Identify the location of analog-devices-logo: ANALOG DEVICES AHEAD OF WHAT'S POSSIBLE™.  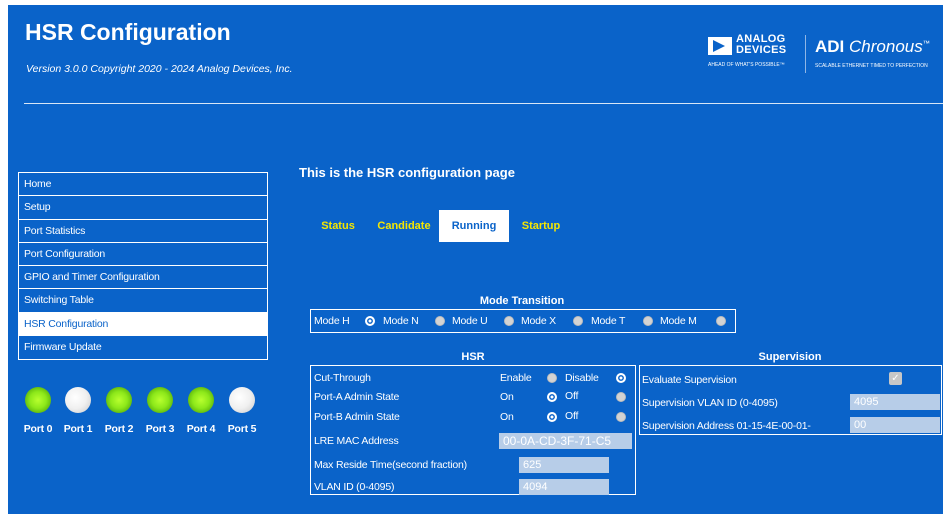
(754, 53).